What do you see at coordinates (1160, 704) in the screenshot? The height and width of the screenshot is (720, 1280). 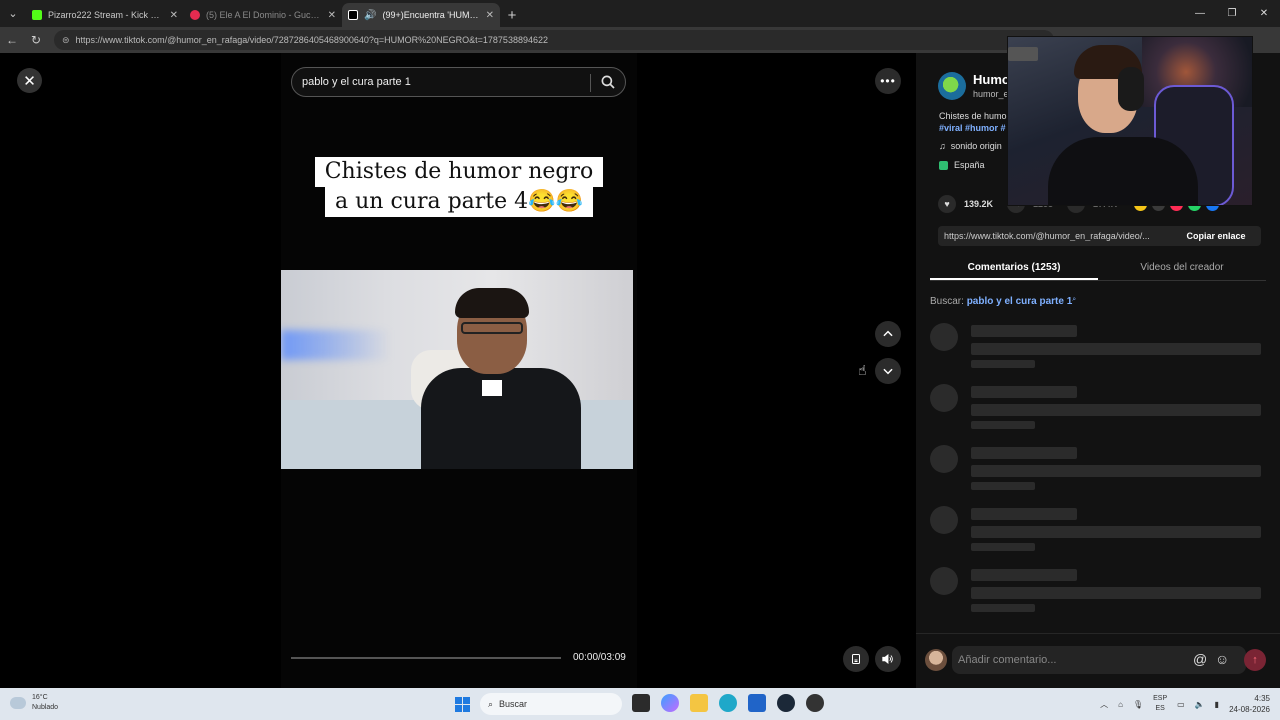 I see `language-indicator: ESP ES` at bounding box center [1160, 704].